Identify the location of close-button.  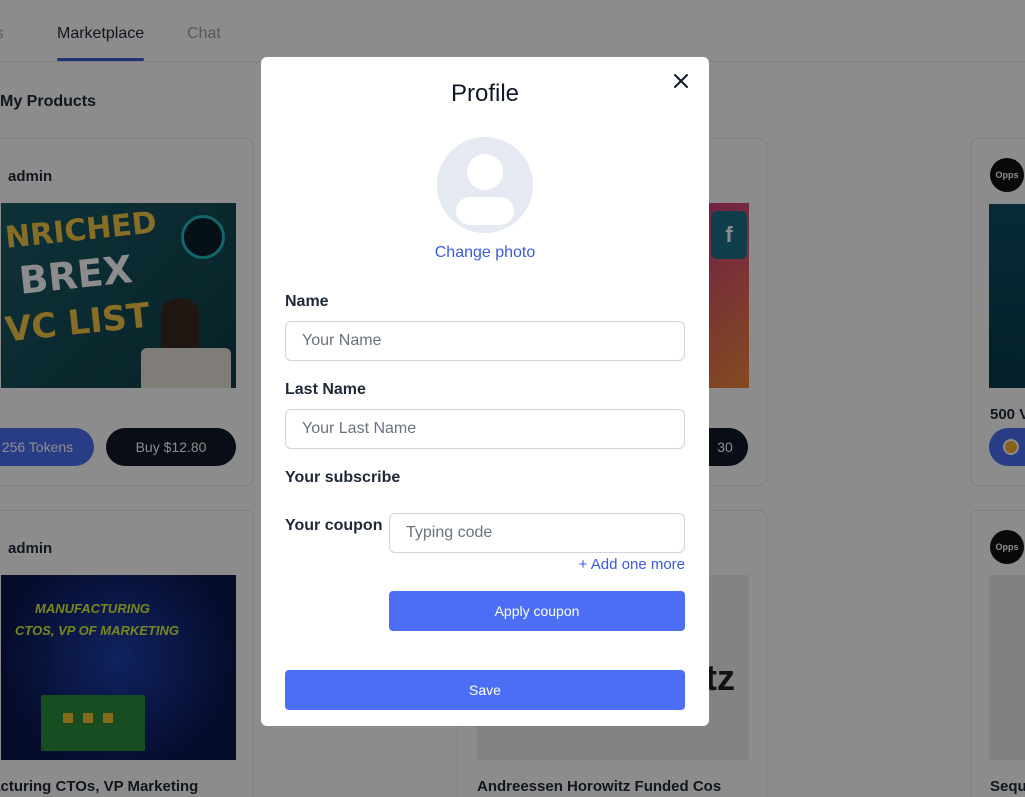
(681, 81).